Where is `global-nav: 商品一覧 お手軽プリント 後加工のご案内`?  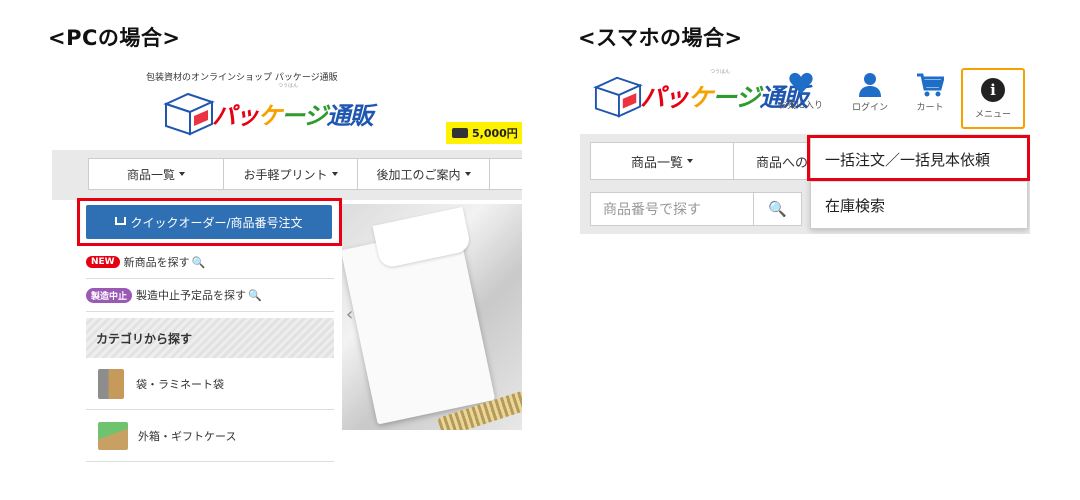
global-nav: 商品一覧 お手軽プリント 後加工のご案内 is located at coordinates (305, 174).